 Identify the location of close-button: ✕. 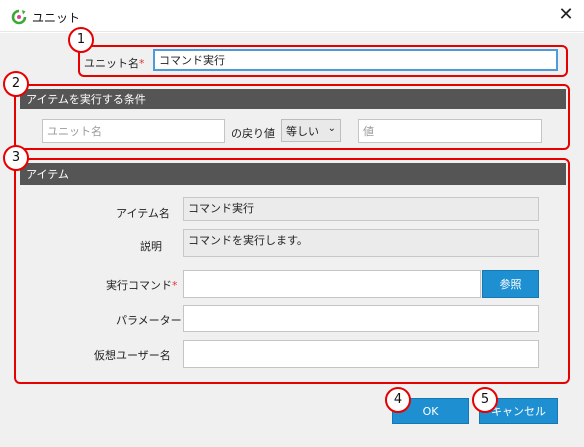
(566, 16).